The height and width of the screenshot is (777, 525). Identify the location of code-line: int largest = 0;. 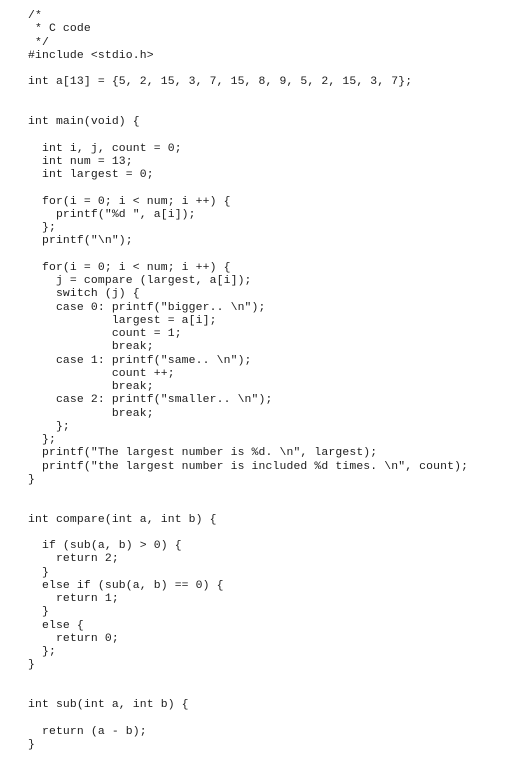
(91, 175).